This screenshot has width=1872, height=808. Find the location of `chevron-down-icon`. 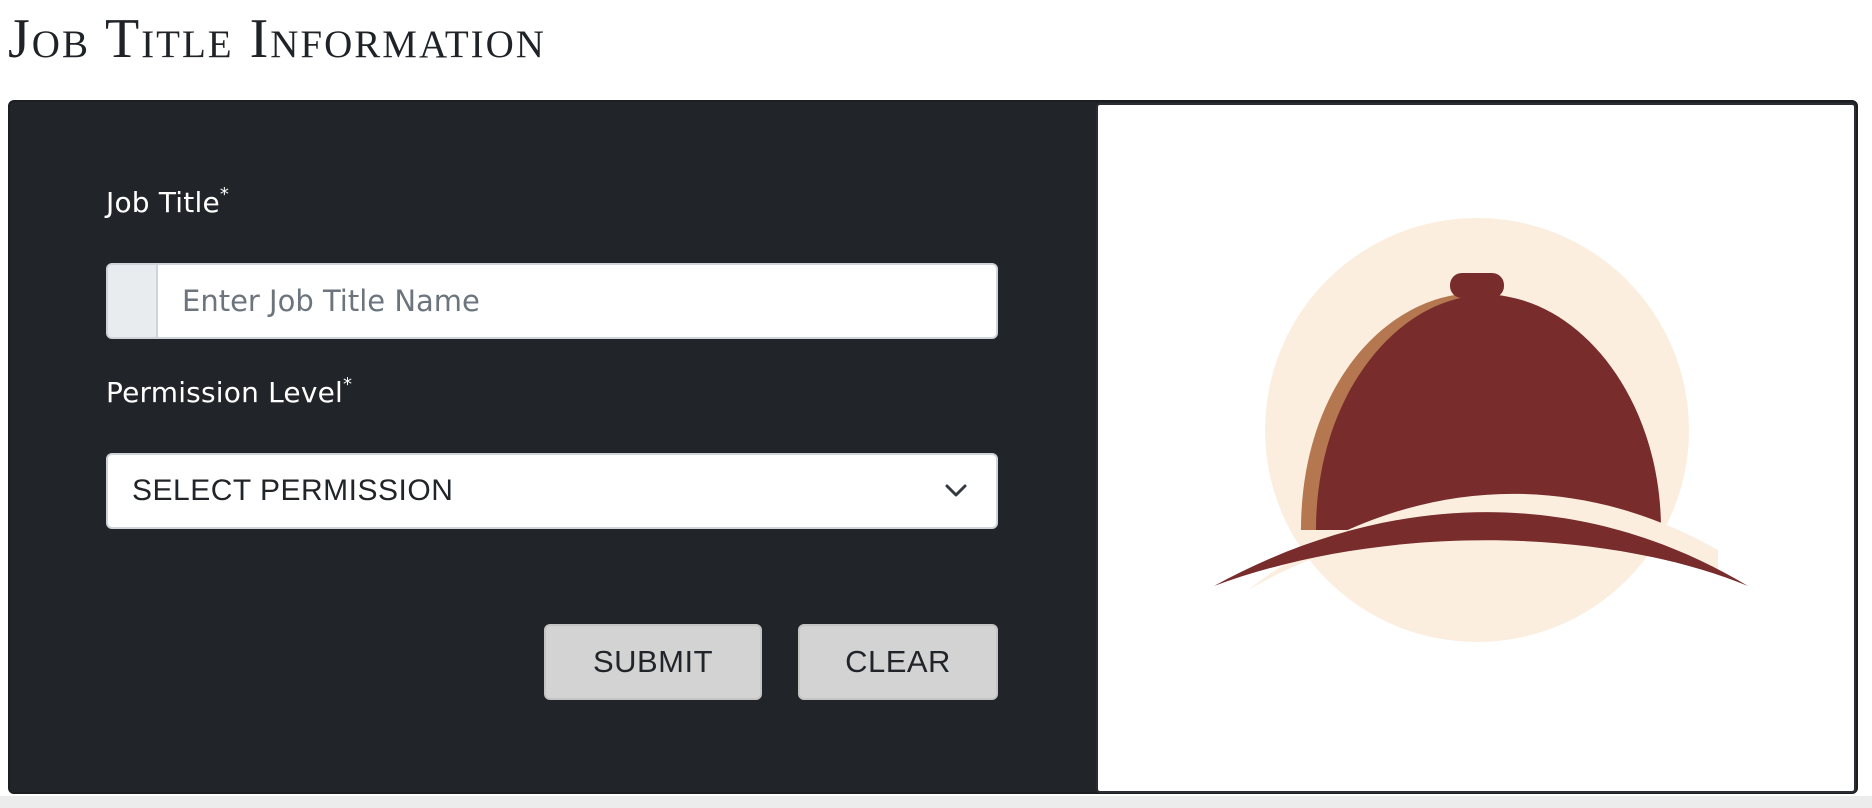

chevron-down-icon is located at coordinates (956, 490).